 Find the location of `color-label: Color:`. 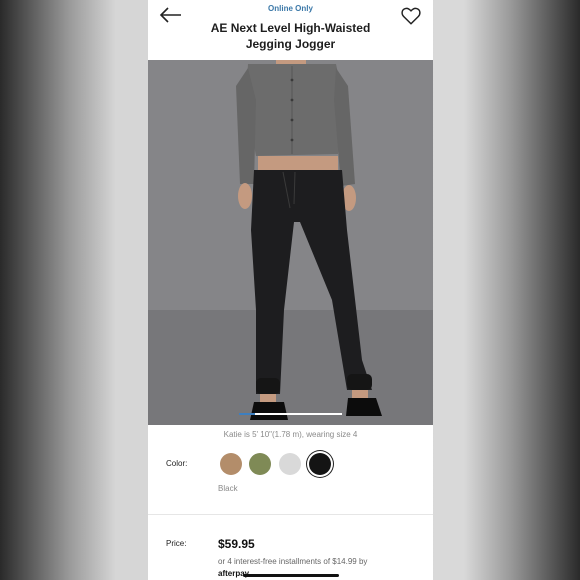

color-label: Color: is located at coordinates (177, 463).